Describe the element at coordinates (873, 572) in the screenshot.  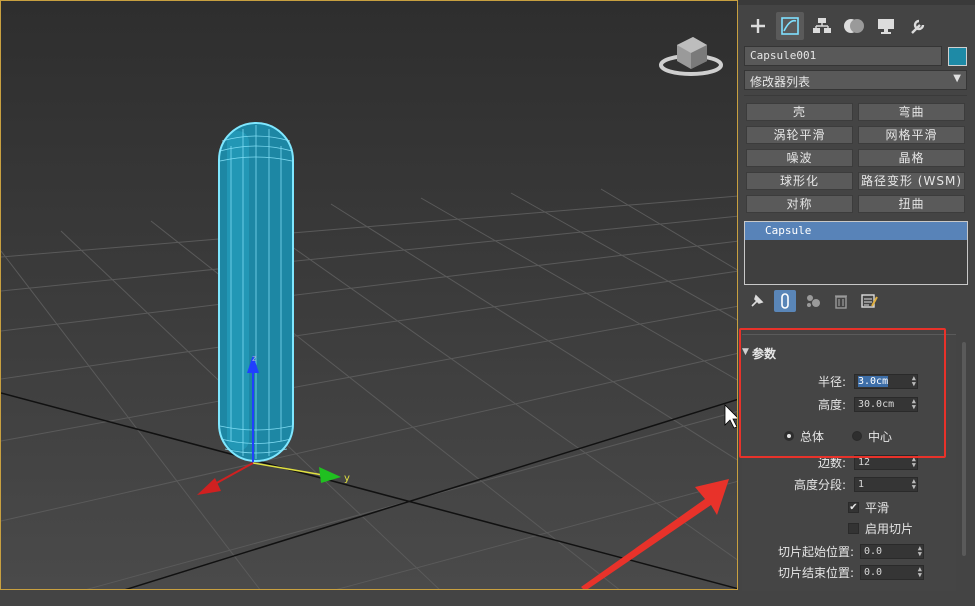
I see `slice-to-value: 0.0` at that location.